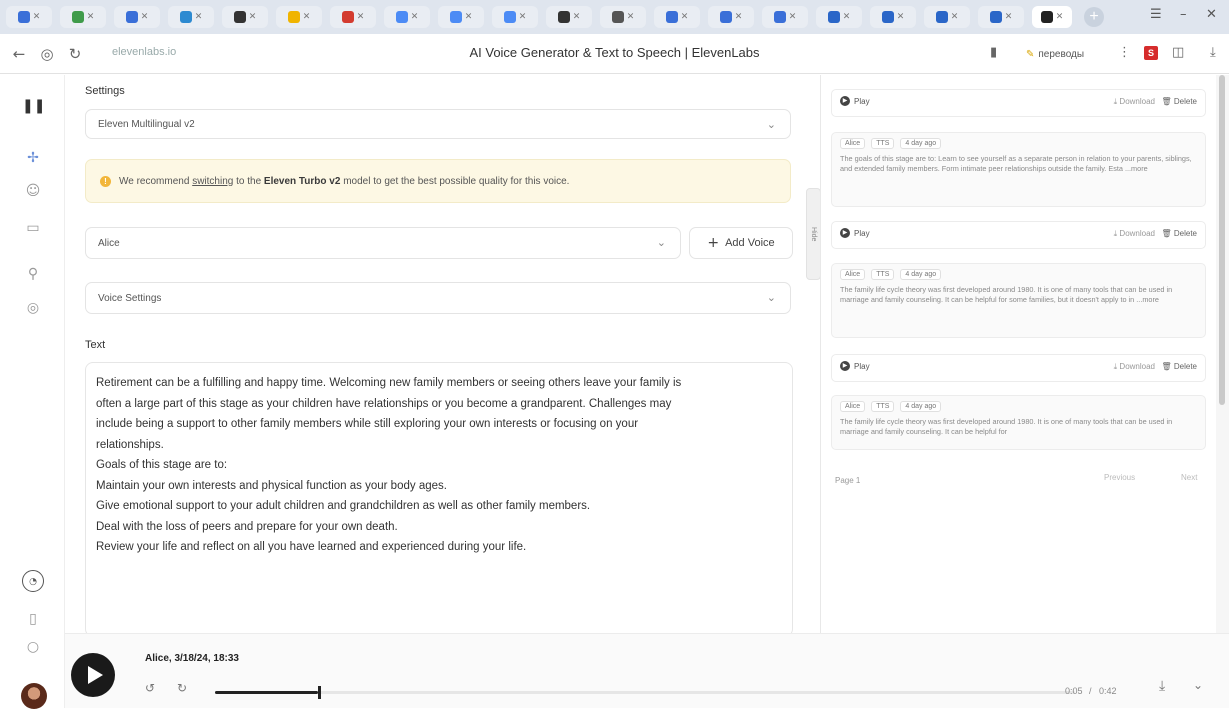 This screenshot has width=1229, height=709. What do you see at coordinates (95, 345) in the screenshot?
I see `text-label: Text` at bounding box center [95, 345].